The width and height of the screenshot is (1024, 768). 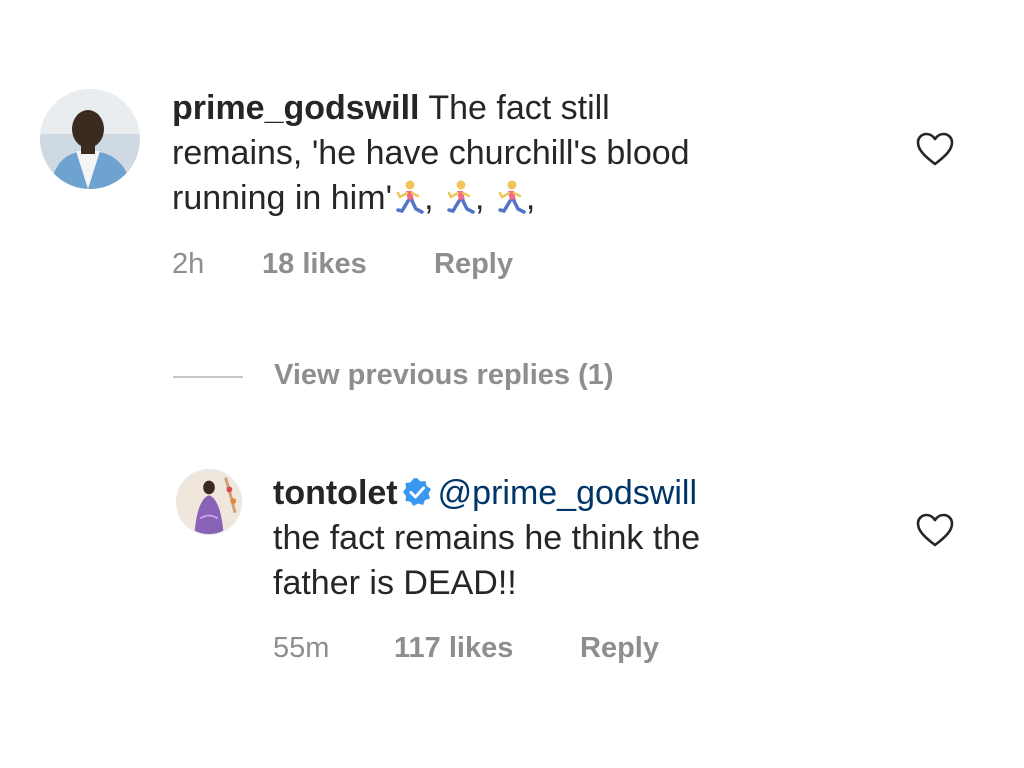 I want to click on avatar-prime-godswill, so click(x=90, y=139).